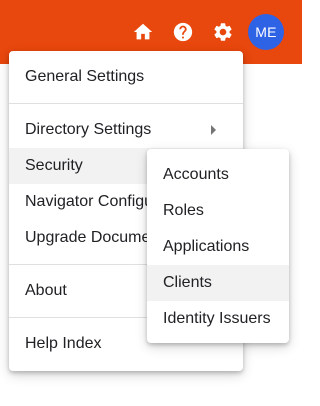  What do you see at coordinates (126, 77) in the screenshot?
I see `menu-item-general-settings: General Settings` at bounding box center [126, 77].